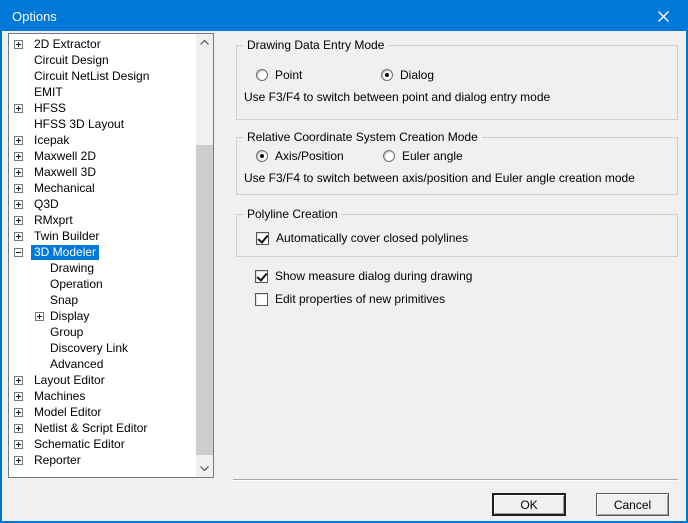 The height and width of the screenshot is (523, 688). Describe the element at coordinates (204, 300) in the screenshot. I see `scrollbar-thumb` at that location.